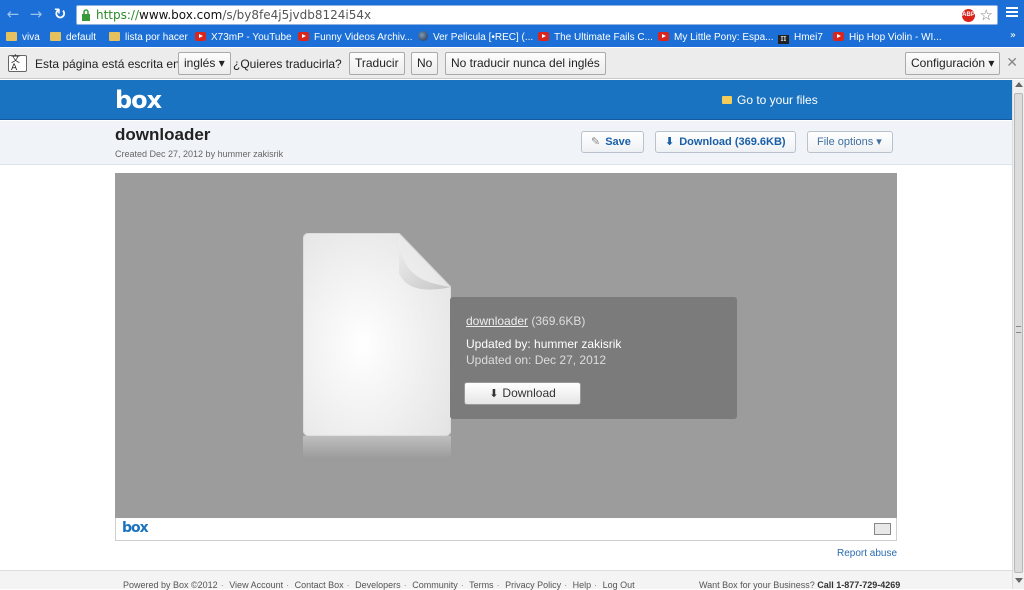 The width and height of the screenshot is (1024, 590). What do you see at coordinates (558, 321) in the screenshot?
I see `file-size: (369.6KB)` at bounding box center [558, 321].